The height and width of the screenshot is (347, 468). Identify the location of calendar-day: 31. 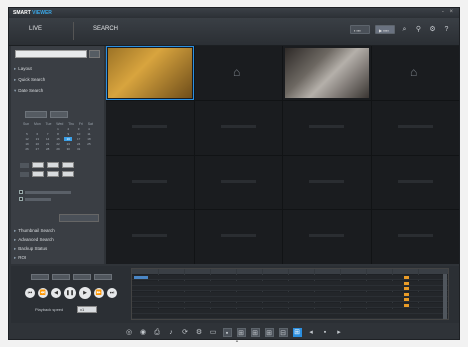
(79, 149).